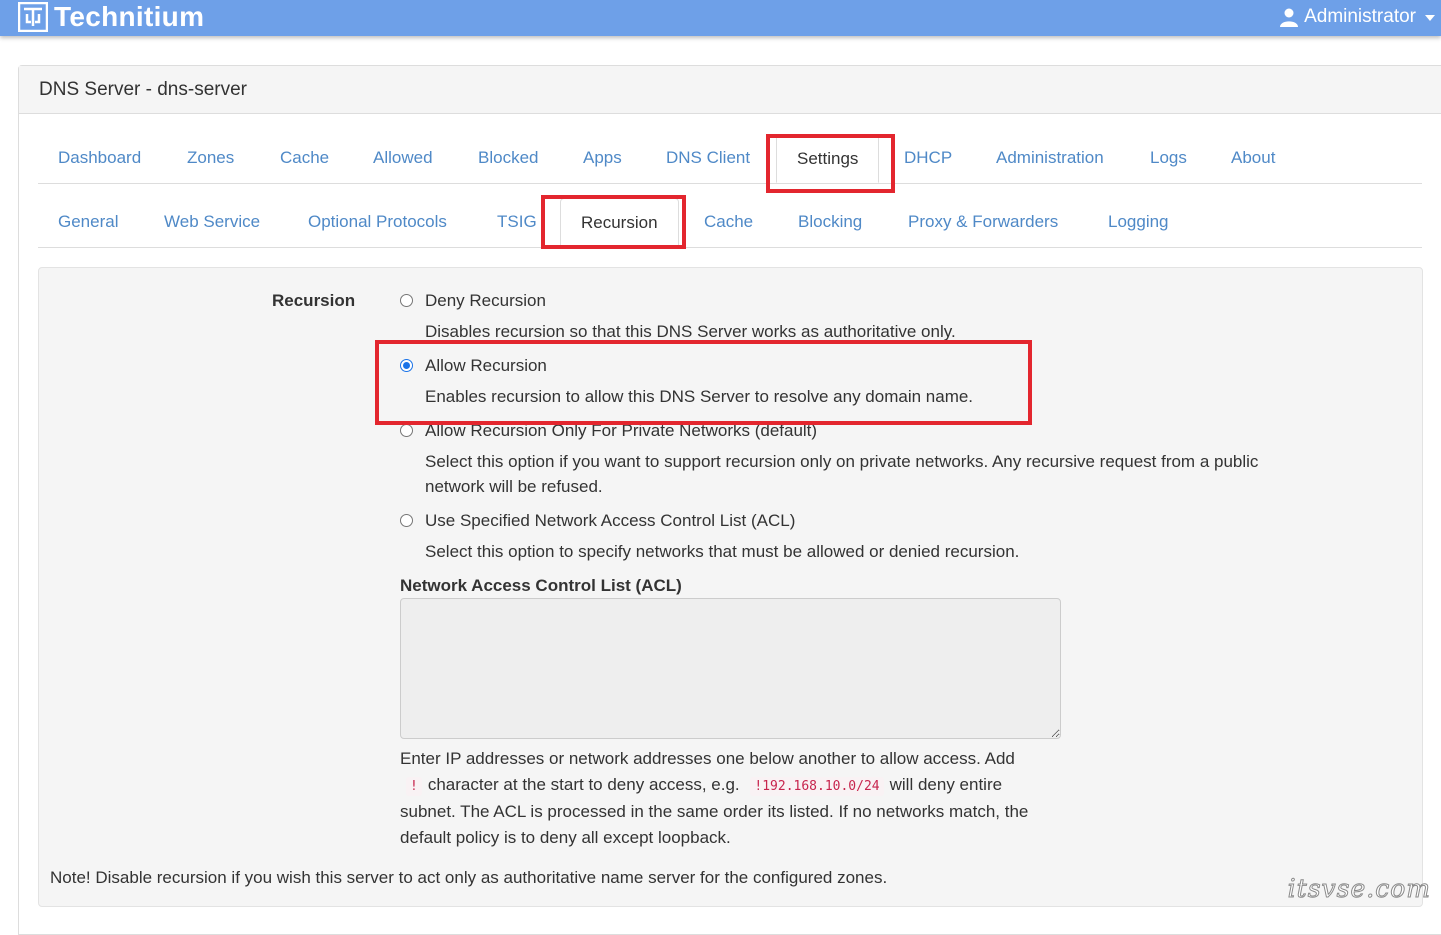  Describe the element at coordinates (1430, 18) in the screenshot. I see `caret-down-icon` at that location.